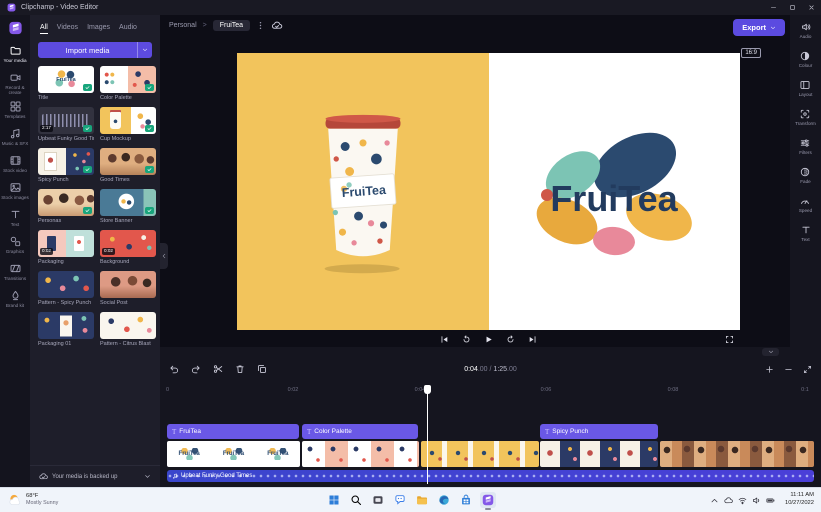  I want to click on media-item-pattern-spicy-punch: Pattern - Spicy Punch, so click(66, 288).